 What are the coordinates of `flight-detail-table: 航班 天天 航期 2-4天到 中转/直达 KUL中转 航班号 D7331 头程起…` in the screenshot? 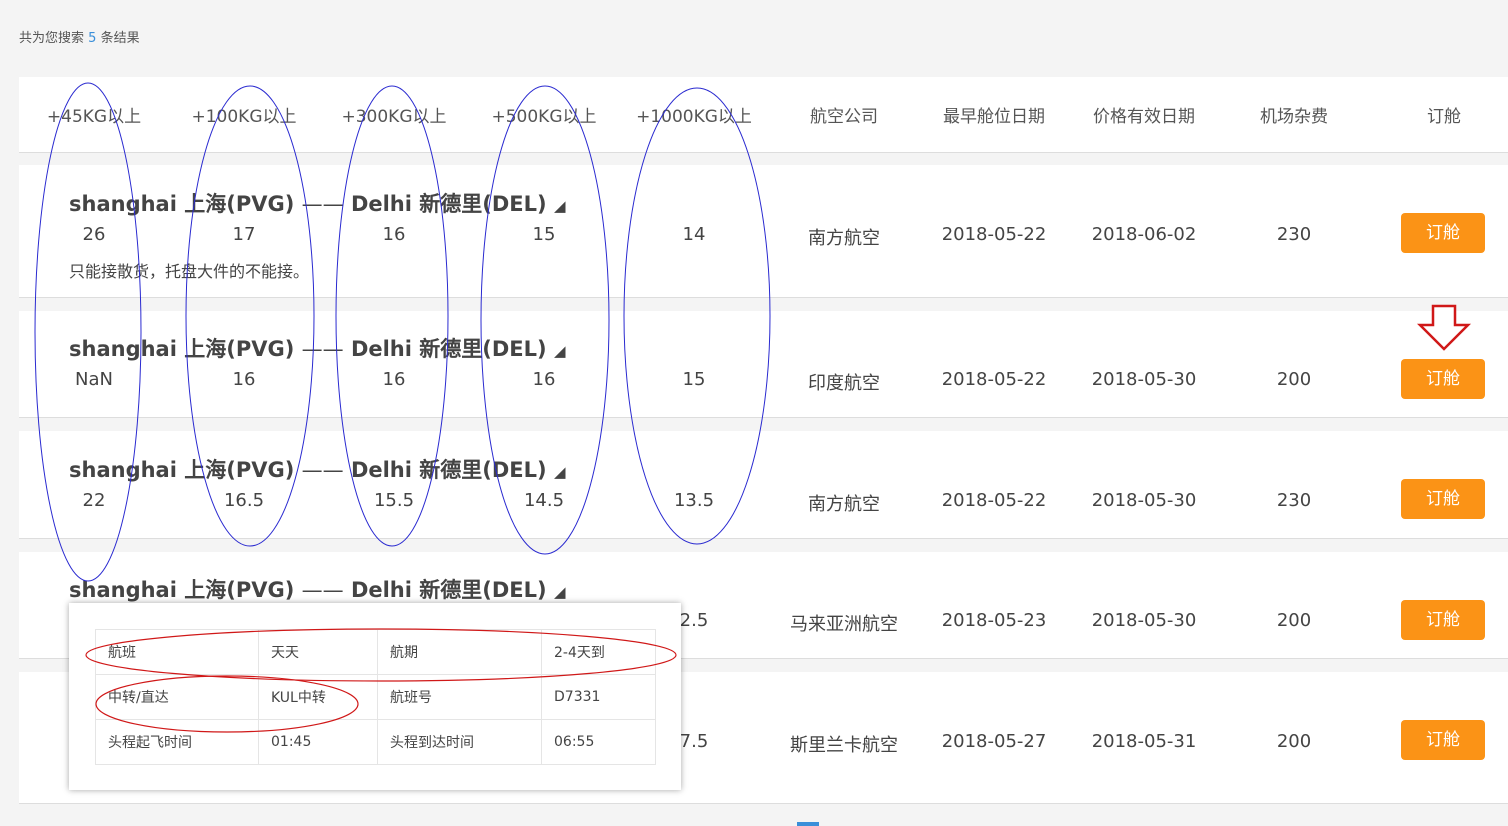 It's located at (375, 697).